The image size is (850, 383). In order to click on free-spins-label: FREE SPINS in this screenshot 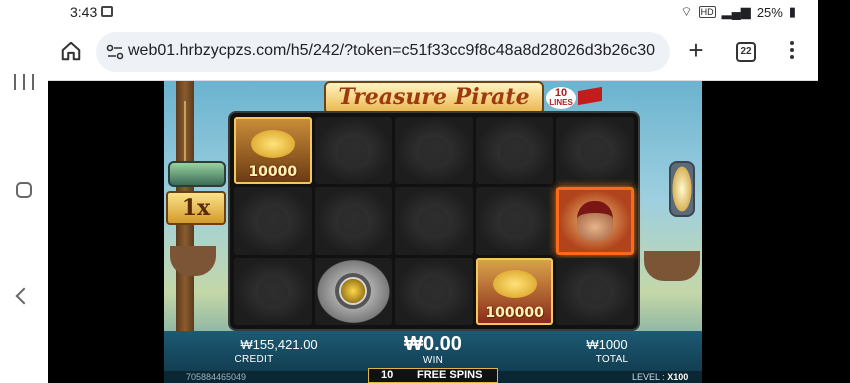, I will do `click(450, 375)`.